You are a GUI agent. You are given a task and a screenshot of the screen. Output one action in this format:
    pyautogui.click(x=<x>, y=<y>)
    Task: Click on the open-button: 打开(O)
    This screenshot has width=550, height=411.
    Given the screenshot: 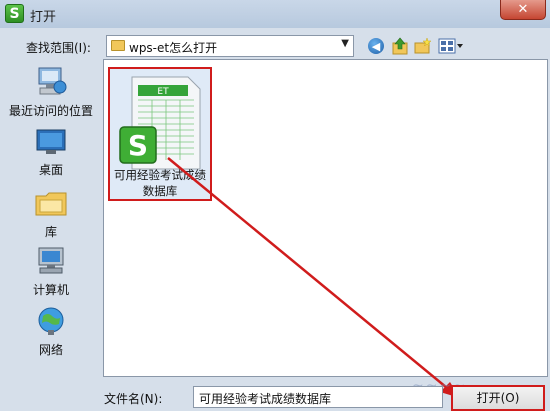 What is the action you would take?
    pyautogui.click(x=498, y=398)
    